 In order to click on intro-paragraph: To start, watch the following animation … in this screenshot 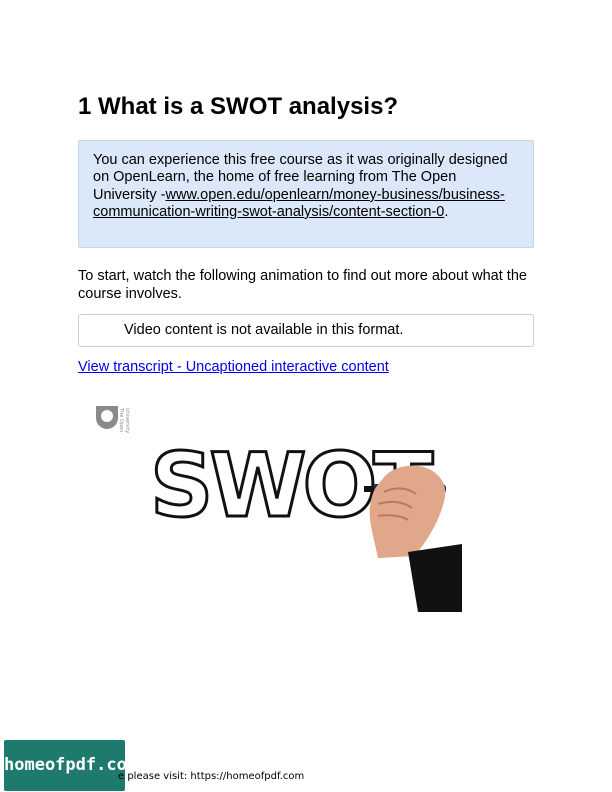, I will do `click(302, 285)`.